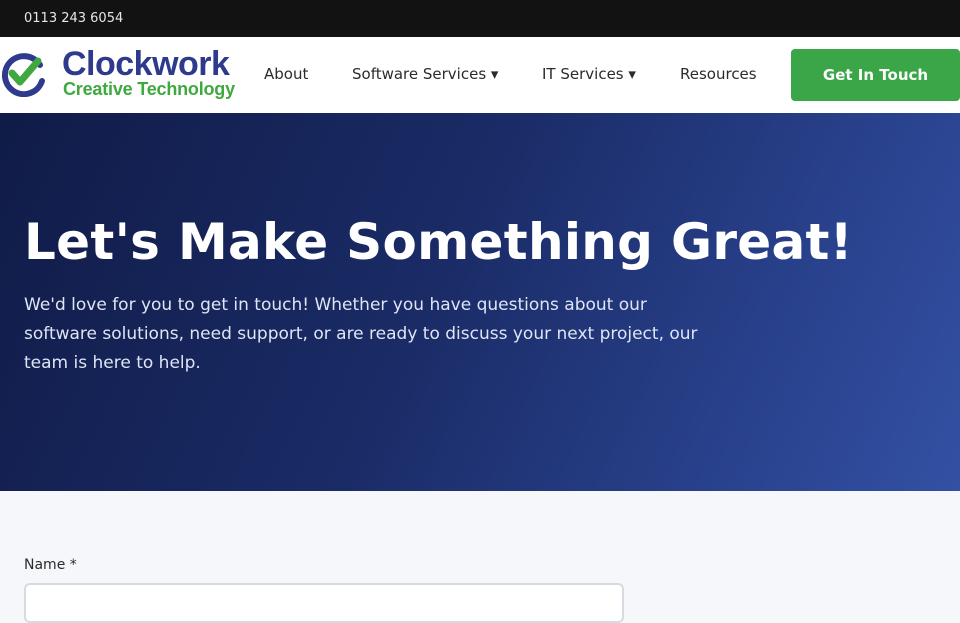  Describe the element at coordinates (23, 75) in the screenshot. I see `checkmark-logo-icon` at that location.